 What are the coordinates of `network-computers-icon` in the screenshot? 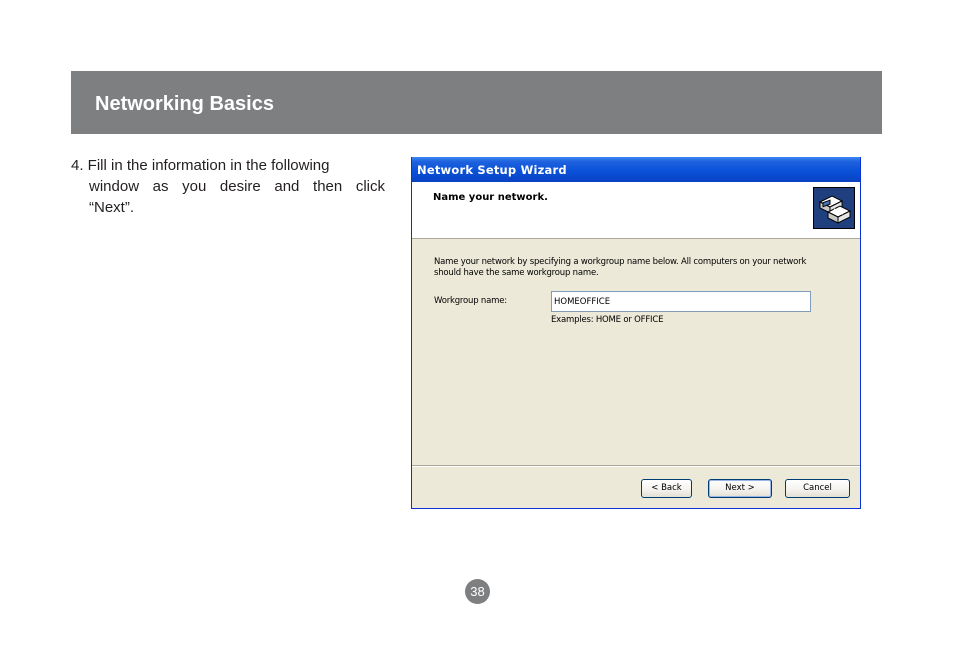 It's located at (834, 208).